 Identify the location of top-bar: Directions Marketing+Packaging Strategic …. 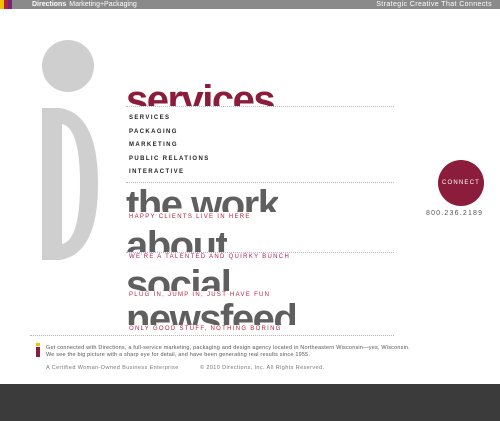
(250, 4).